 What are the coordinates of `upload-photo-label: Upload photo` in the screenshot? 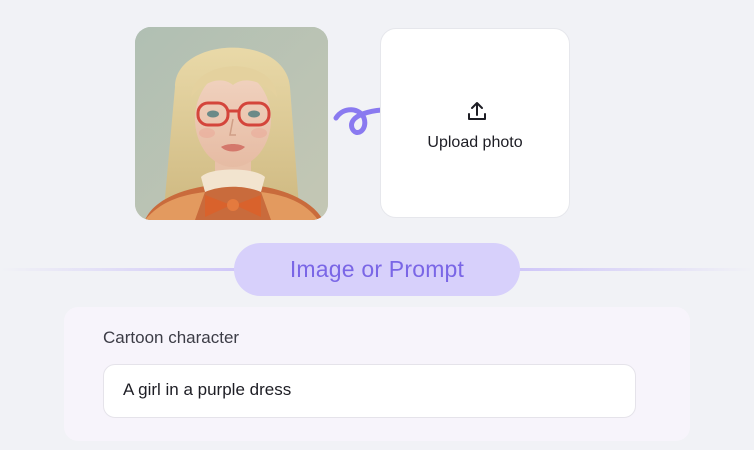 It's located at (475, 142).